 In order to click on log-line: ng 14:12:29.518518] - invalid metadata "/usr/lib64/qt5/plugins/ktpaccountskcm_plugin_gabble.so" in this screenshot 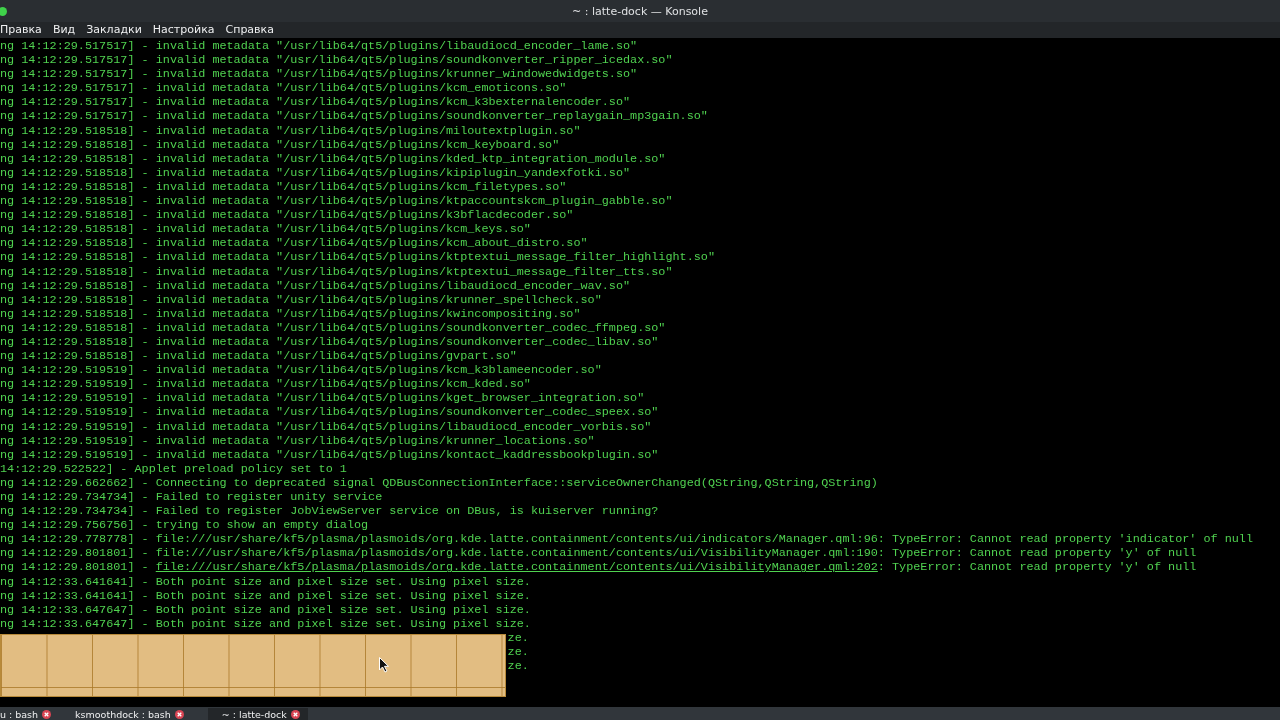, I will do `click(337, 201)`.